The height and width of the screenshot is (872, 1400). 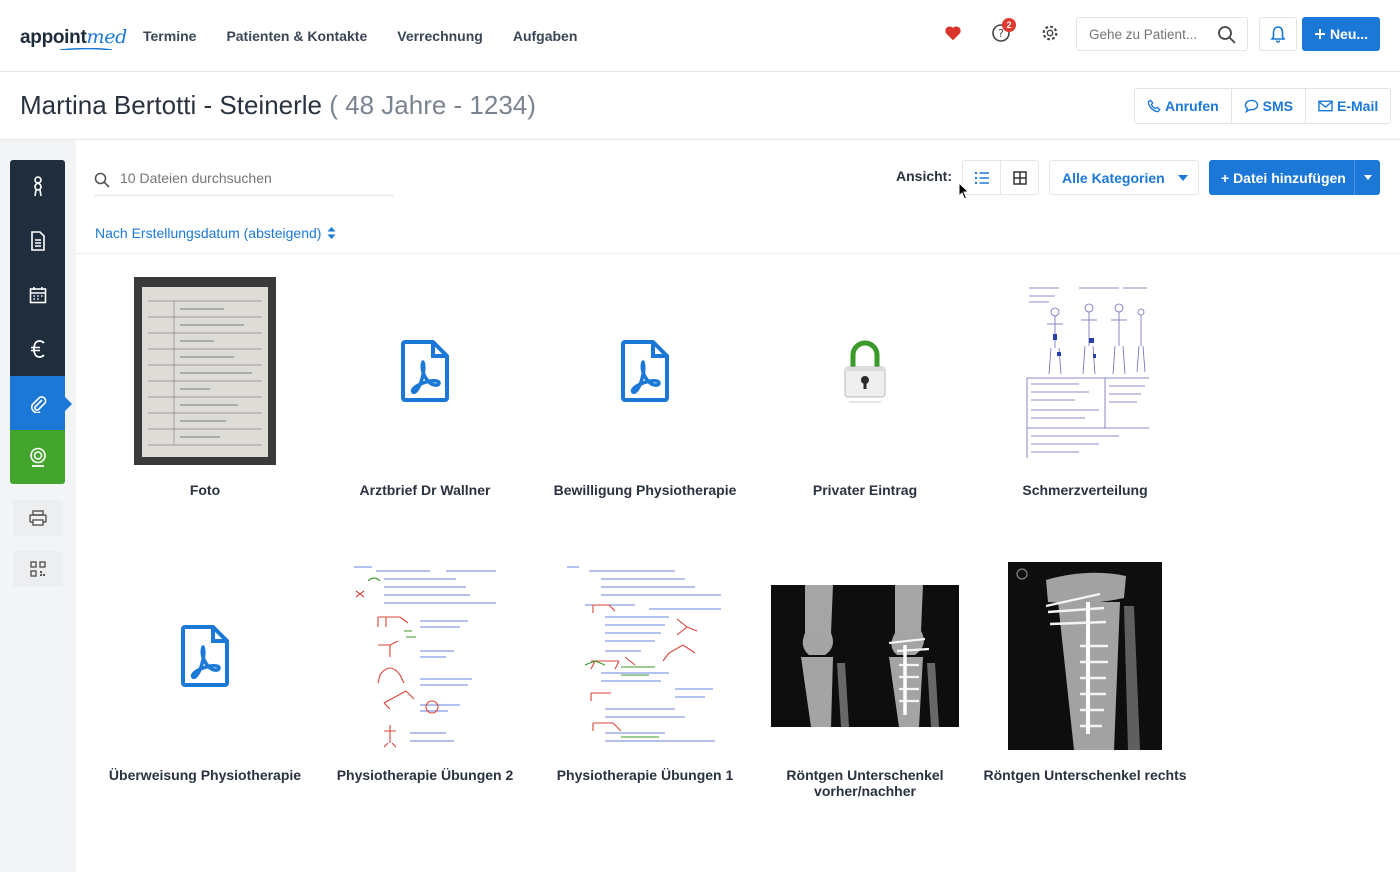 What do you see at coordinates (1367, 177) in the screenshot?
I see `add-file-dropdown-toggle` at bounding box center [1367, 177].